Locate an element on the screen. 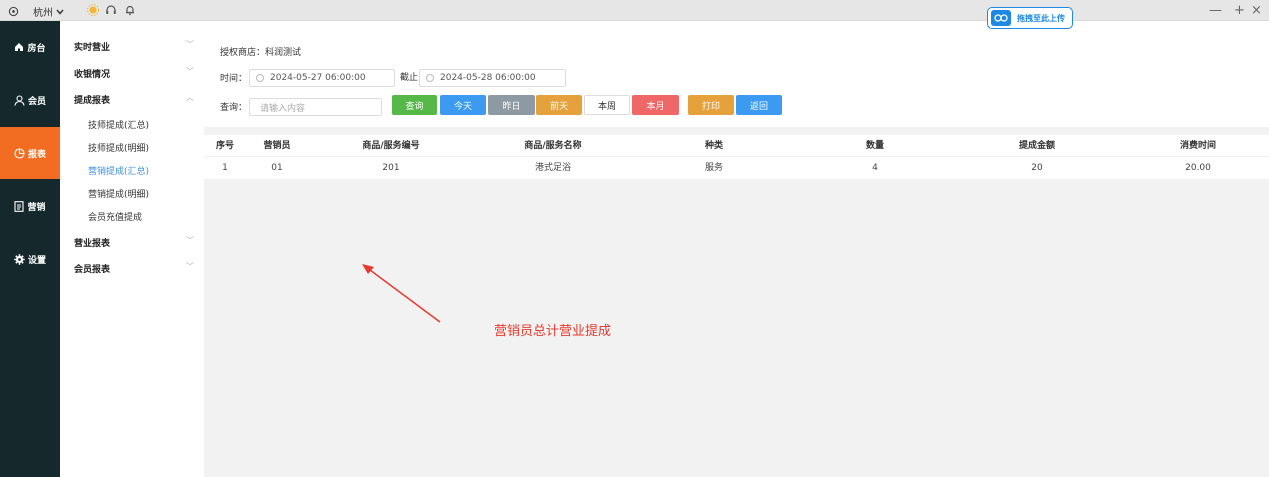 The image size is (1269, 477). nav-item-marketing: 营销 is located at coordinates (30, 206).